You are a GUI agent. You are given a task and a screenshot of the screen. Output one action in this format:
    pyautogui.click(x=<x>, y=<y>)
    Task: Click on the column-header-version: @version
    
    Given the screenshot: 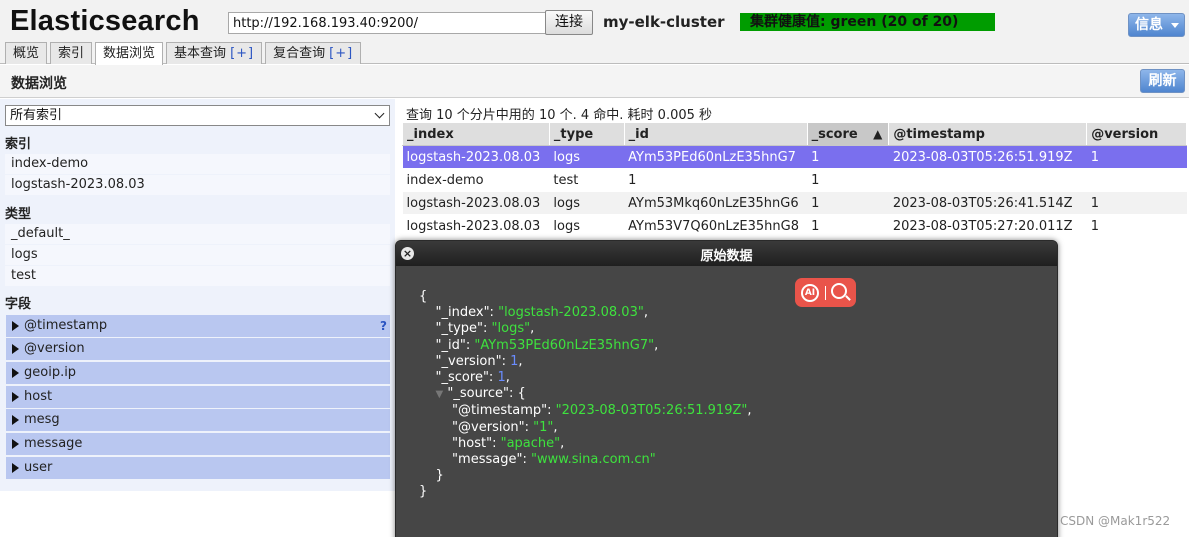 What is the action you would take?
    pyautogui.click(x=1136, y=134)
    